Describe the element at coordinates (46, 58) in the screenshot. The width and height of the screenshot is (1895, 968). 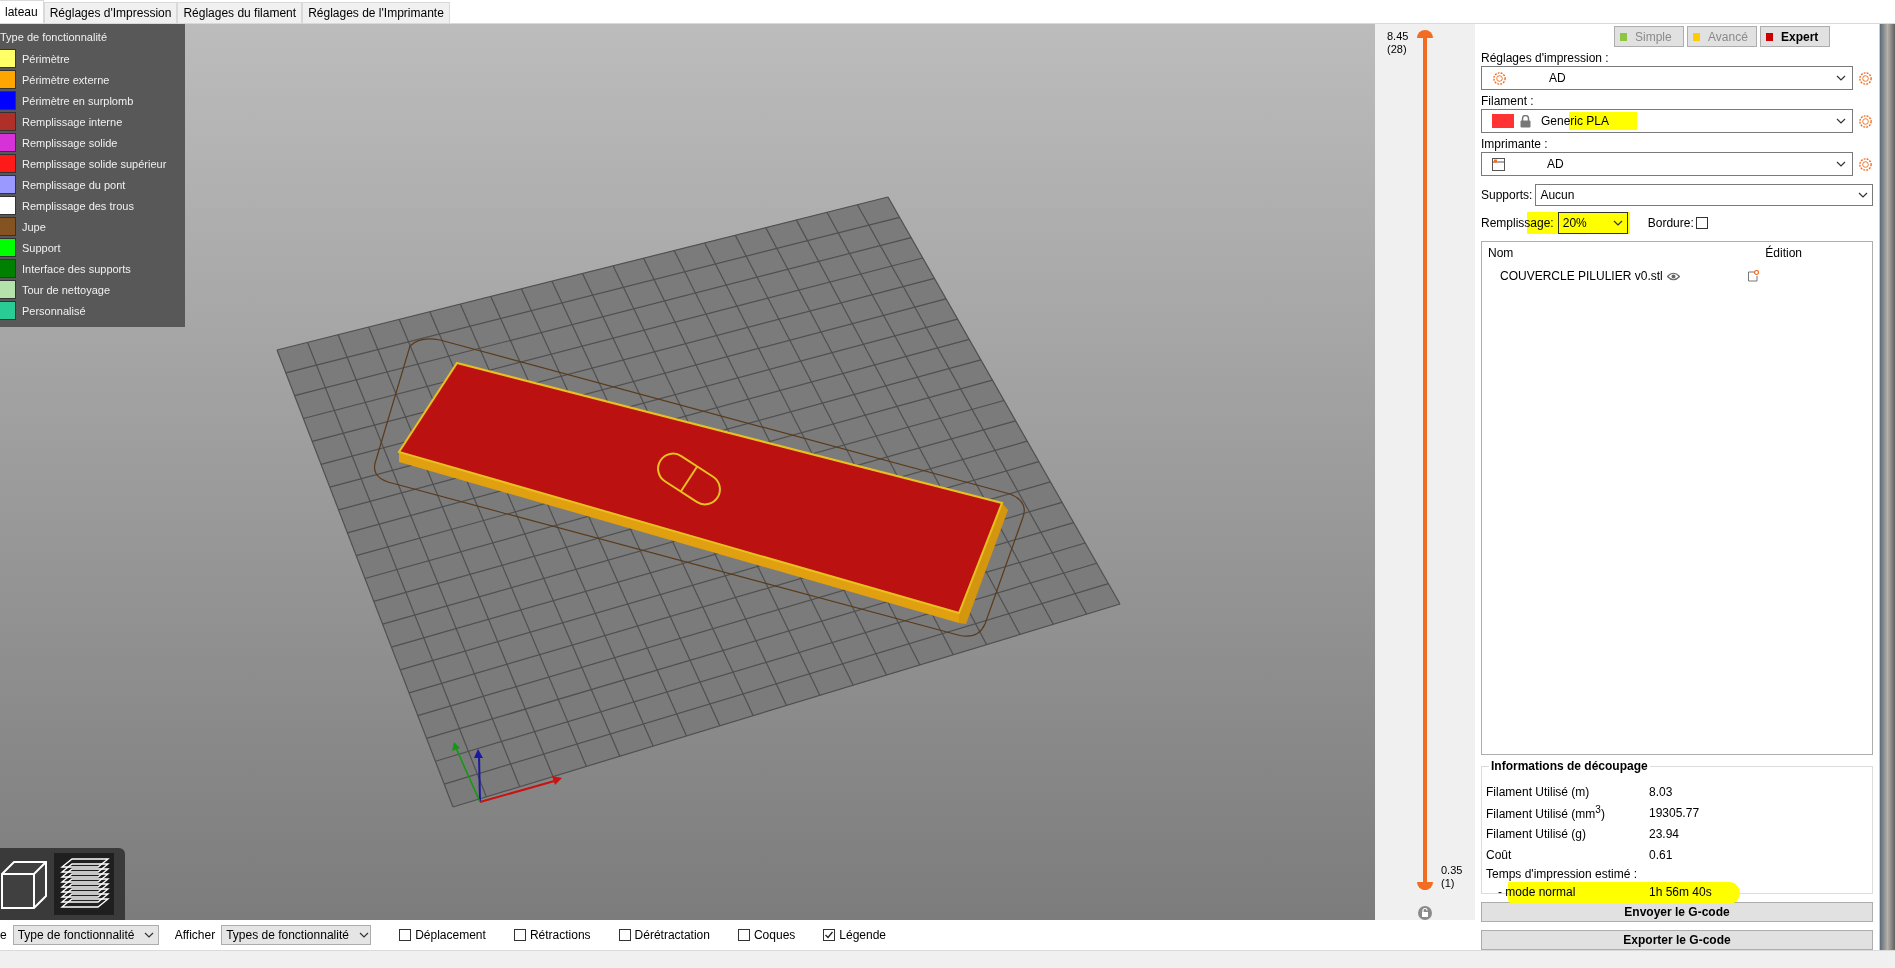
I see `legend-label: Périmètre` at that location.